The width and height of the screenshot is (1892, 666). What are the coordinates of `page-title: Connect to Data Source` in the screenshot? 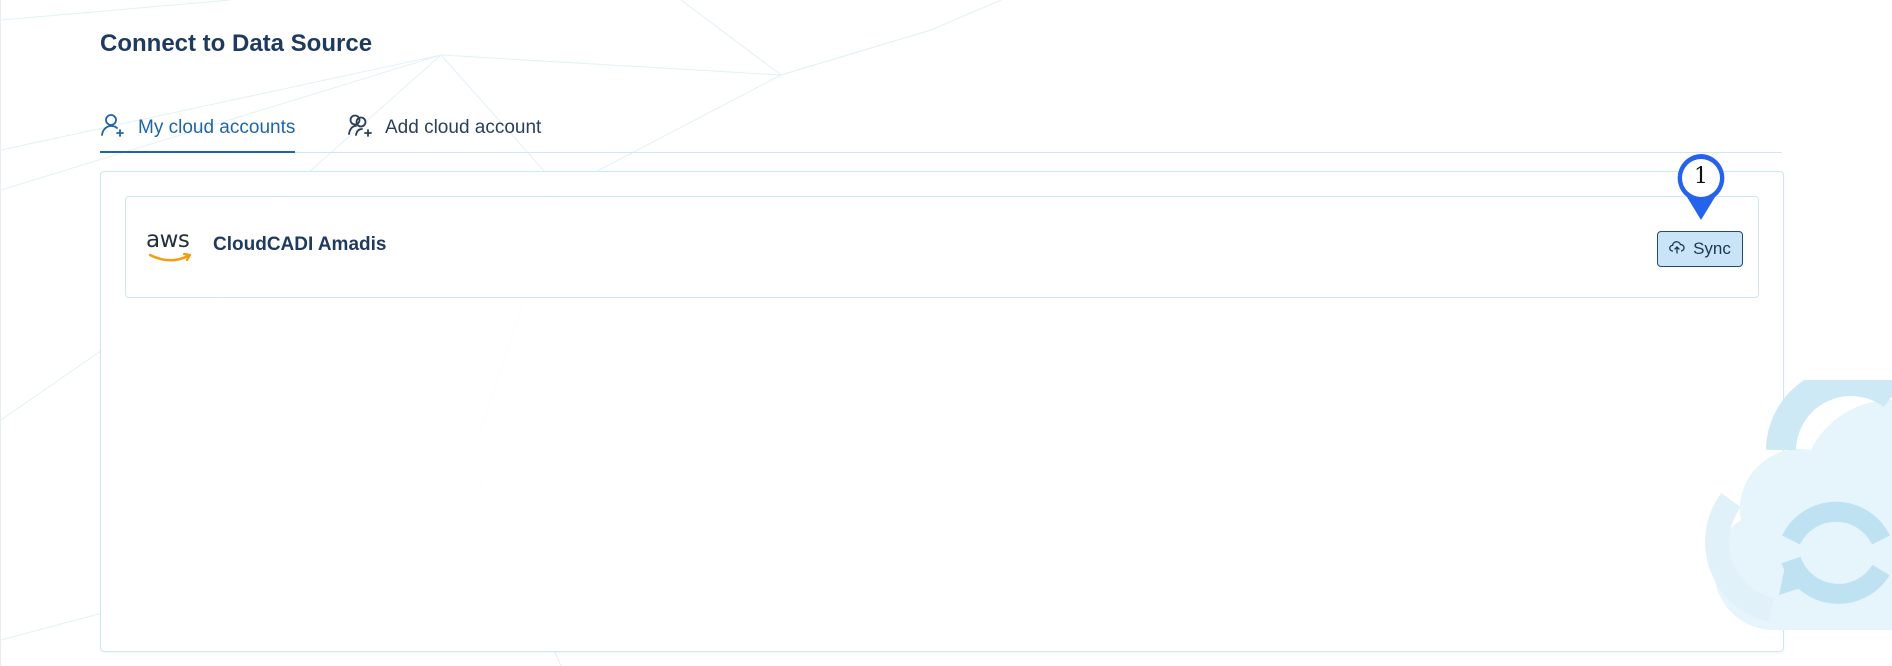 It's located at (236, 43).